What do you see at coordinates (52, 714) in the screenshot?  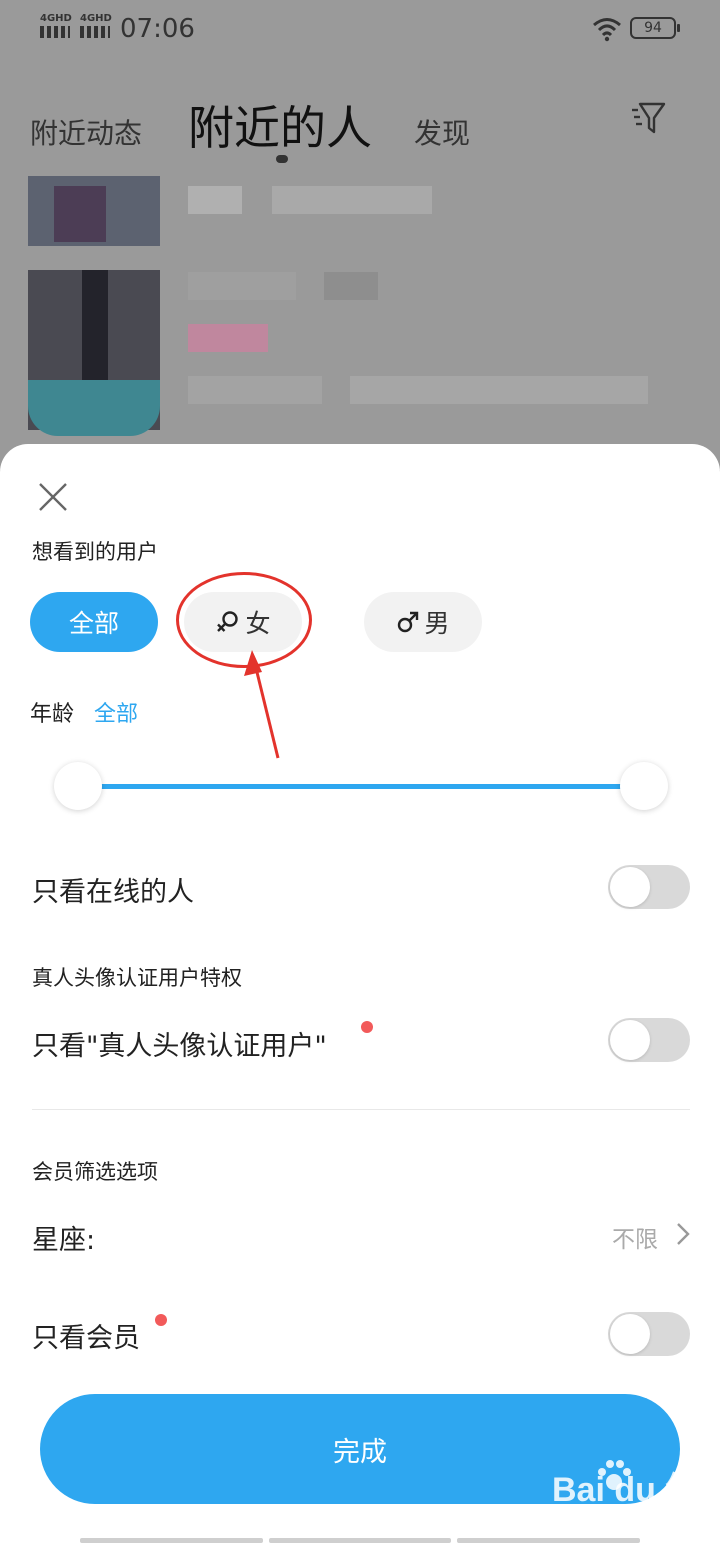 I see `age-label: 年龄` at bounding box center [52, 714].